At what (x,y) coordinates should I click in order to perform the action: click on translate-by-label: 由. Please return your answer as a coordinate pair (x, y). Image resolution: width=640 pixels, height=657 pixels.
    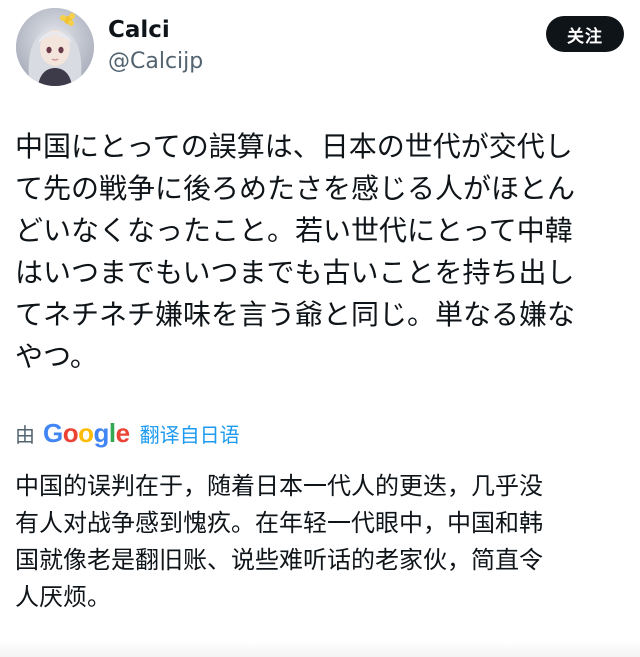
    Looking at the image, I should click on (25, 434).